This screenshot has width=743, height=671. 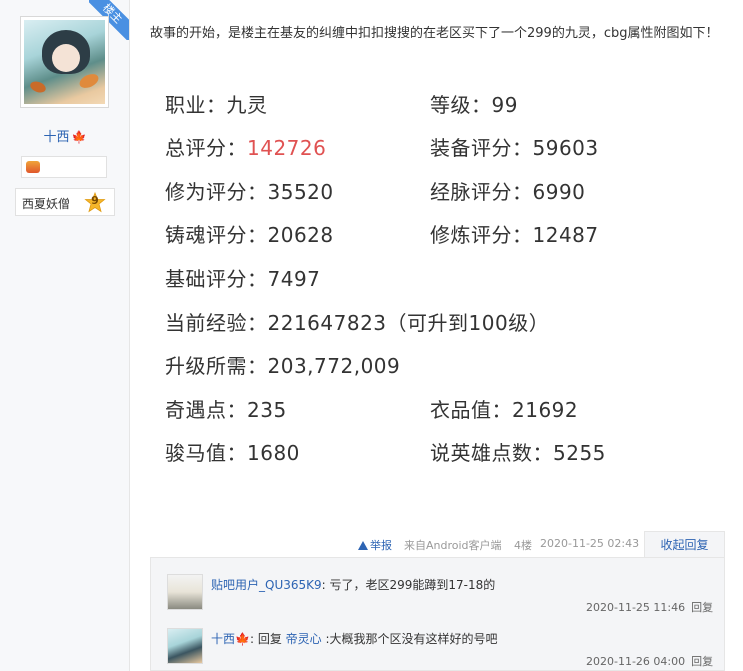 What do you see at coordinates (461, 105) in the screenshot?
I see `stat-level-label: 等级：` at bounding box center [461, 105].